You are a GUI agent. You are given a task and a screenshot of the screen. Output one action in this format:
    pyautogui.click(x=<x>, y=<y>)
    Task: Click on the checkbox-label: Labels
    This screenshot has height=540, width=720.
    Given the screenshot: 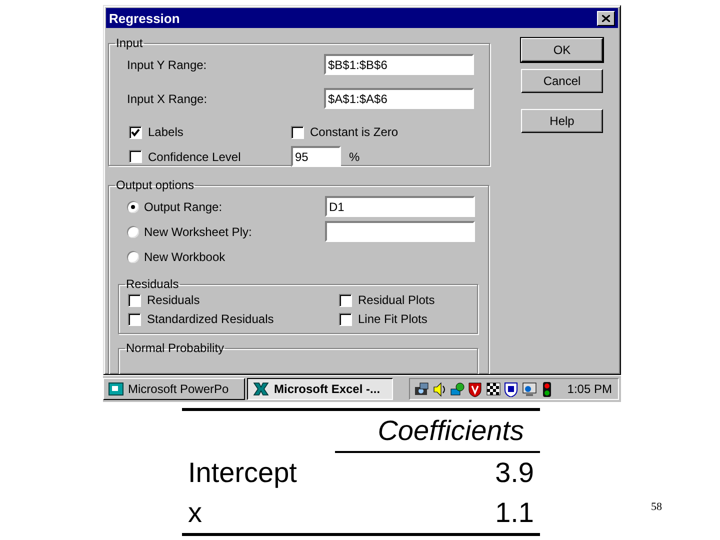 What is the action you would take?
    pyautogui.click(x=166, y=132)
    